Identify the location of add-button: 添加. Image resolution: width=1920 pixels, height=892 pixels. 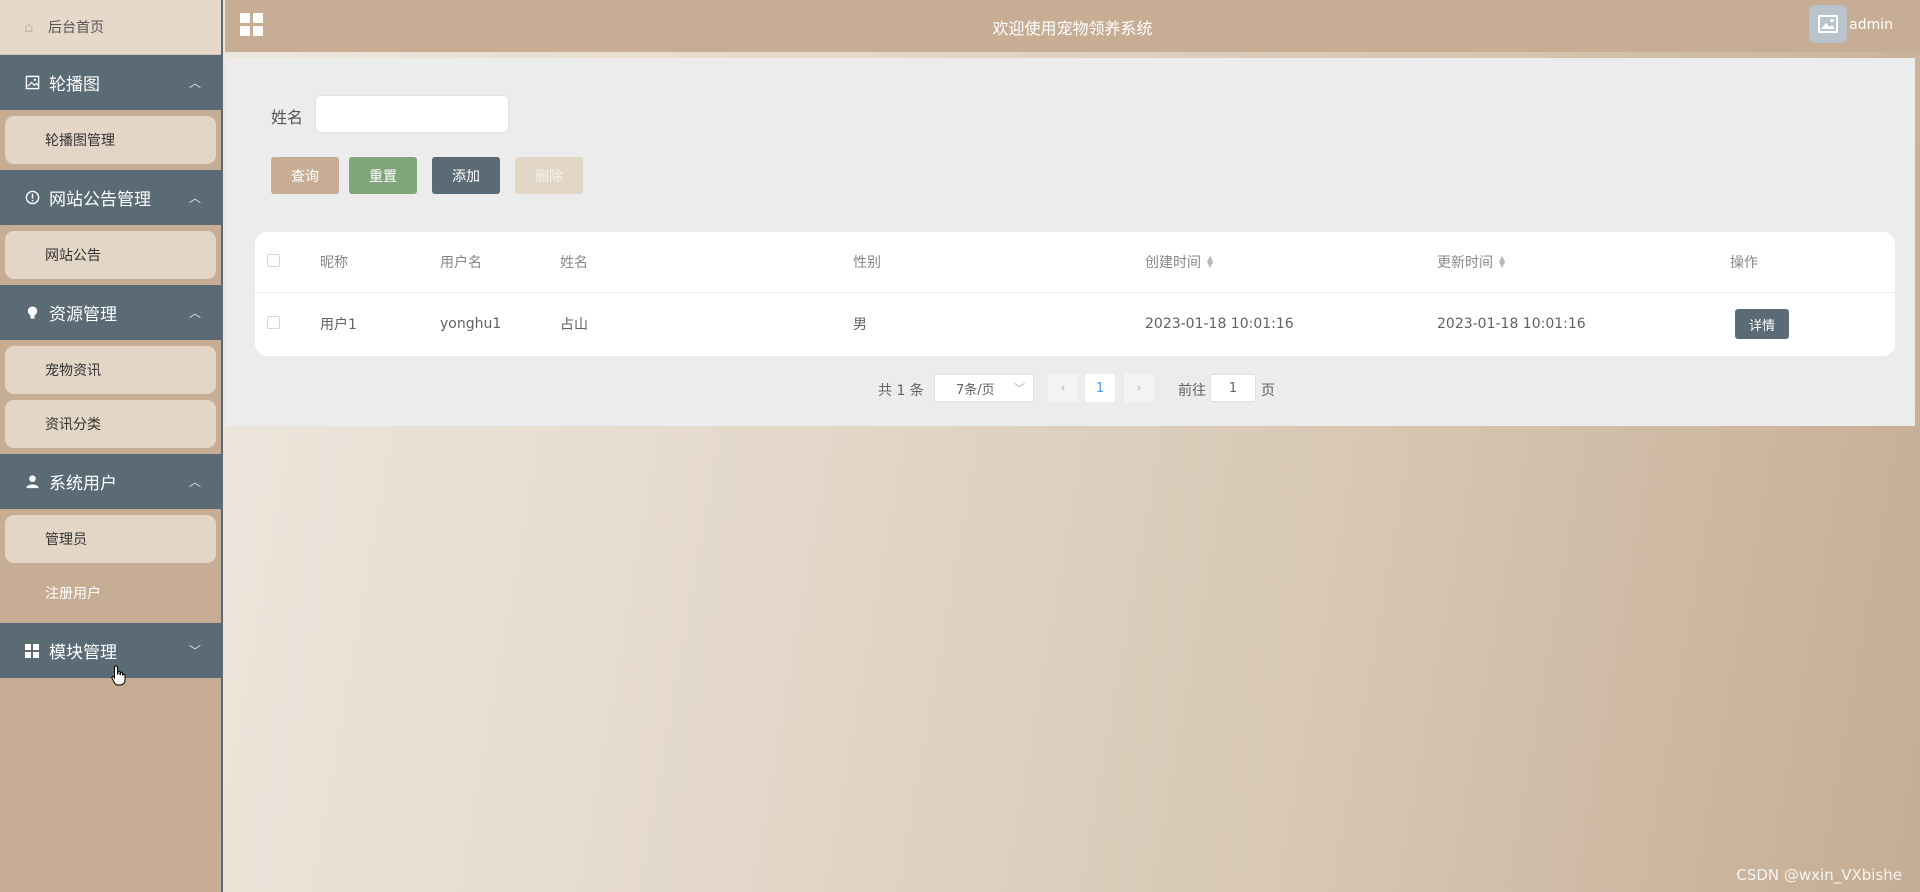
(466, 175).